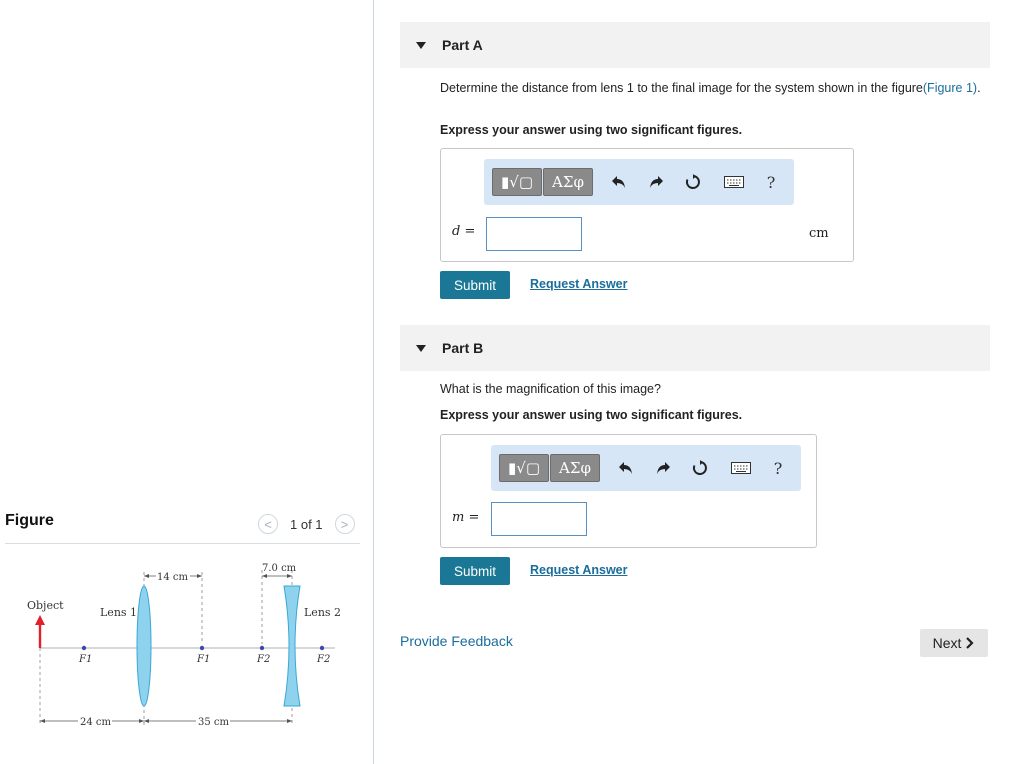  Describe the element at coordinates (534, 234) in the screenshot. I see `answer-d-input` at that location.